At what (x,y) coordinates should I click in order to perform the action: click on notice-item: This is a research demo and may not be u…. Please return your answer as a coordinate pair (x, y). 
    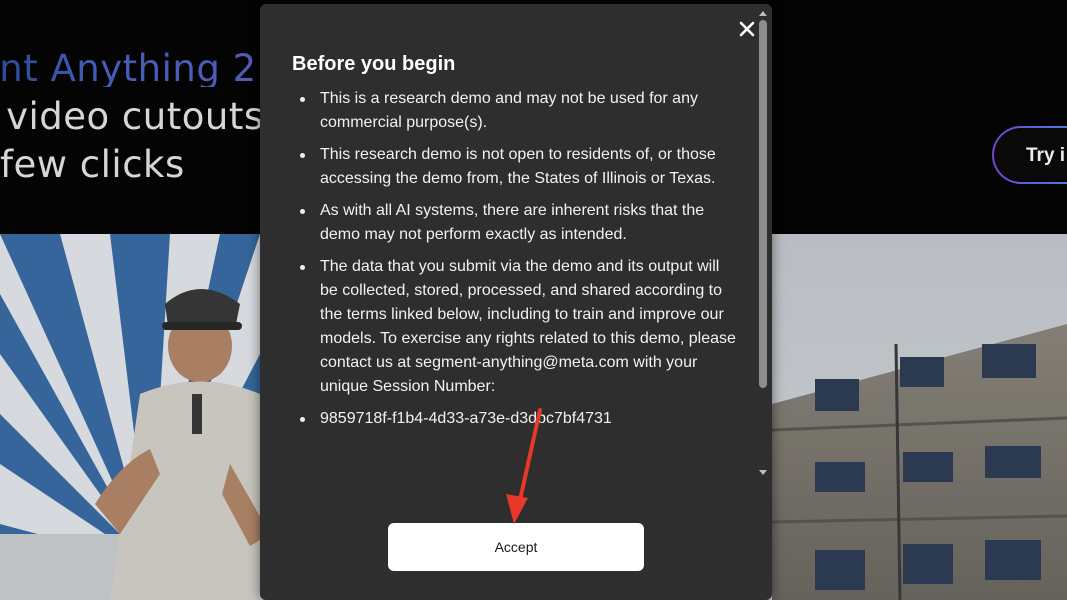
    Looking at the image, I should click on (520, 111).